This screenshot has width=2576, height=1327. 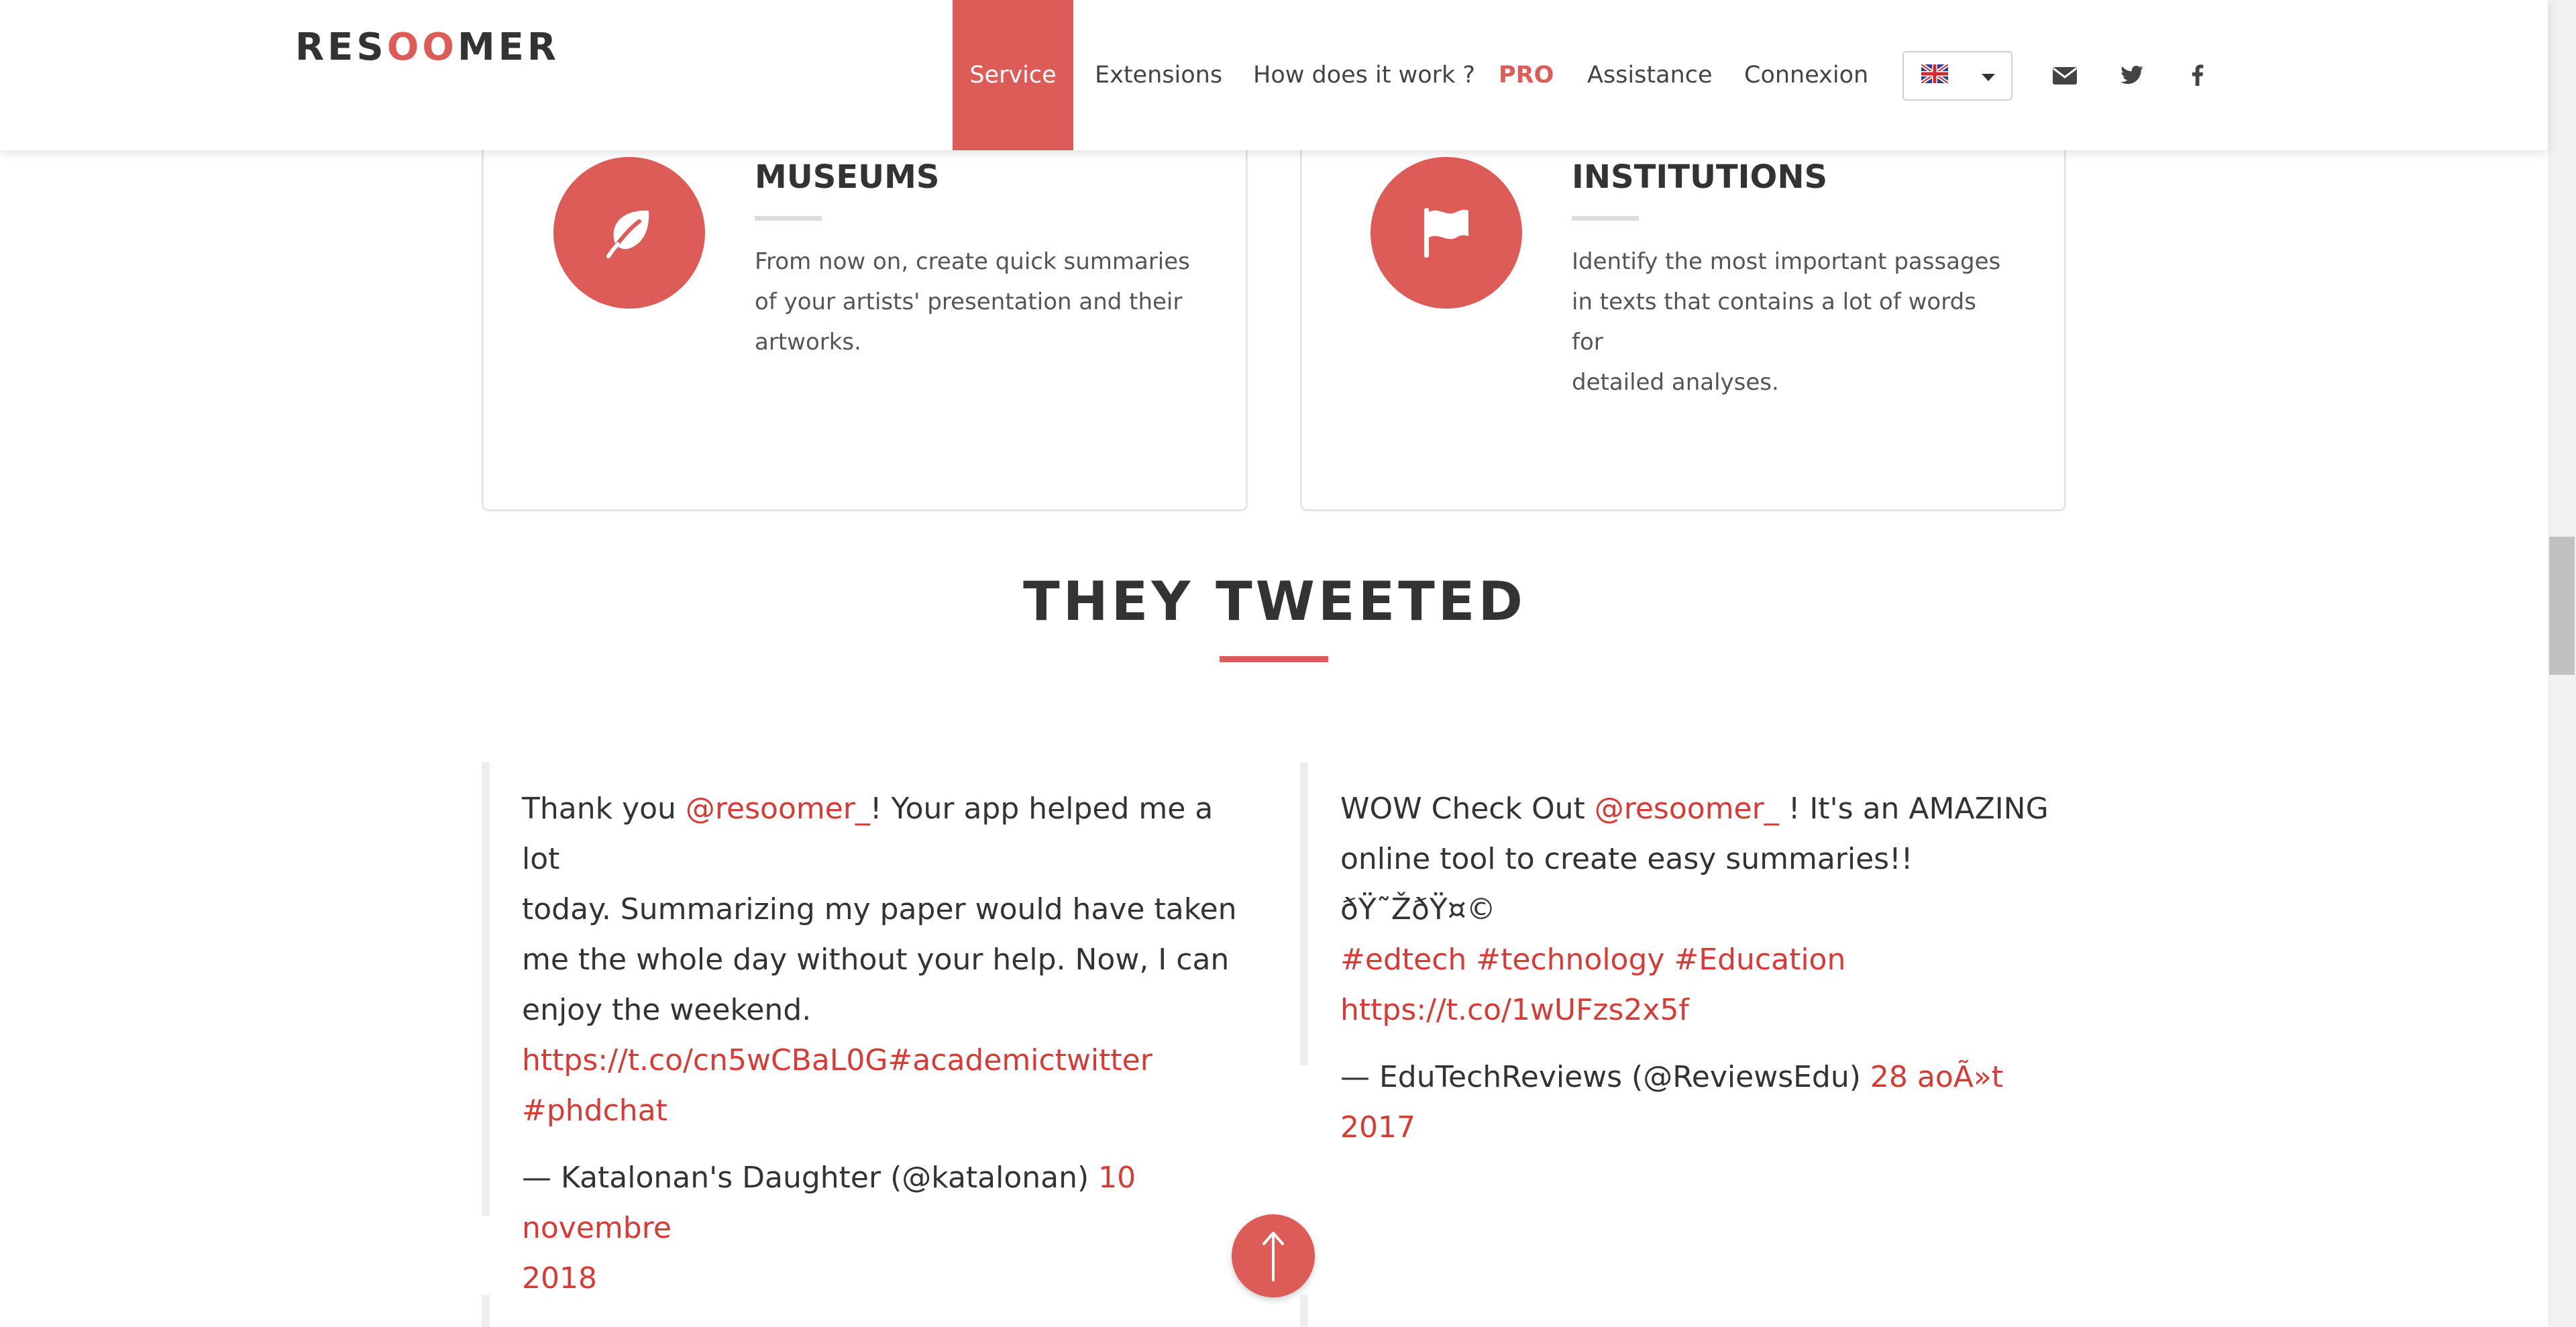 What do you see at coordinates (1158, 75) in the screenshot?
I see `nav-extensions: Extensions` at bounding box center [1158, 75].